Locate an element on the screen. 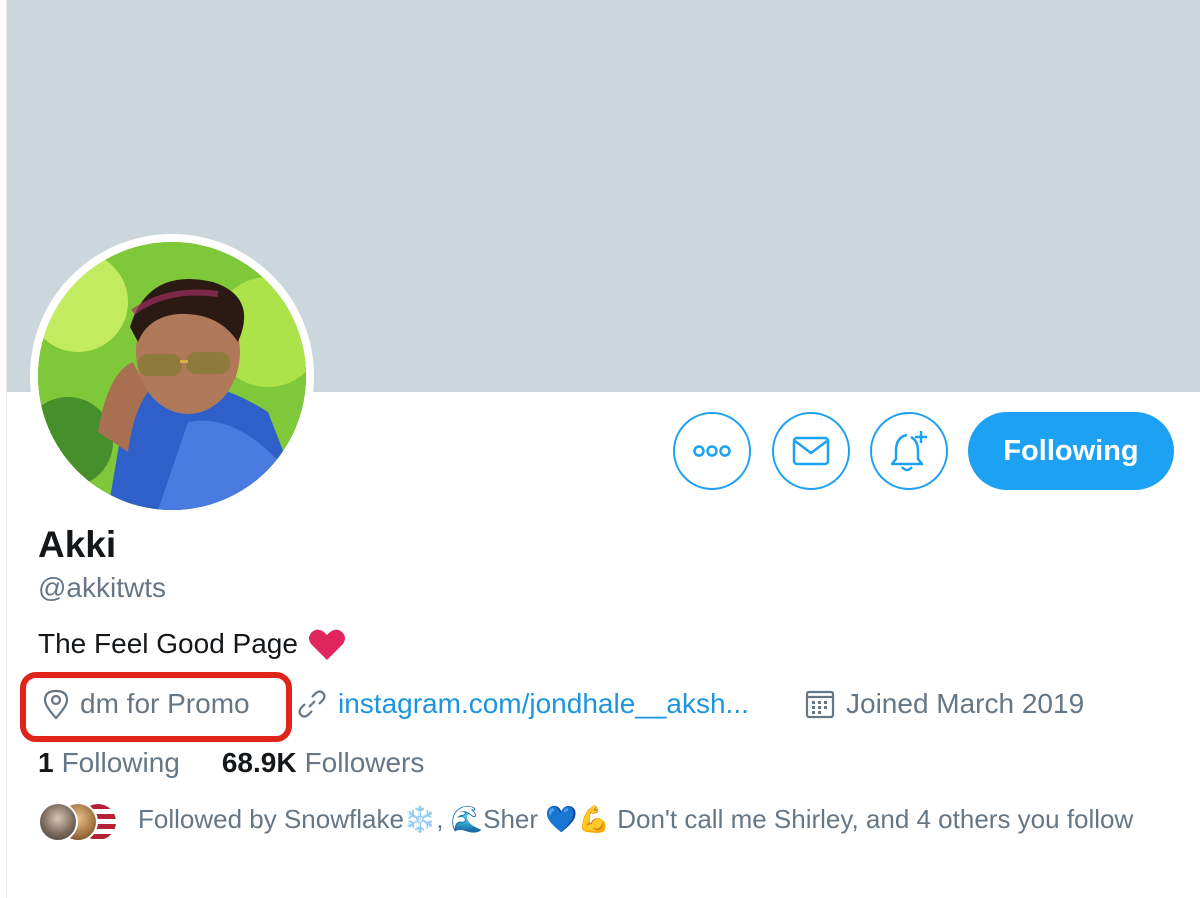 The width and height of the screenshot is (1200, 898). more-icon is located at coordinates (712, 451).